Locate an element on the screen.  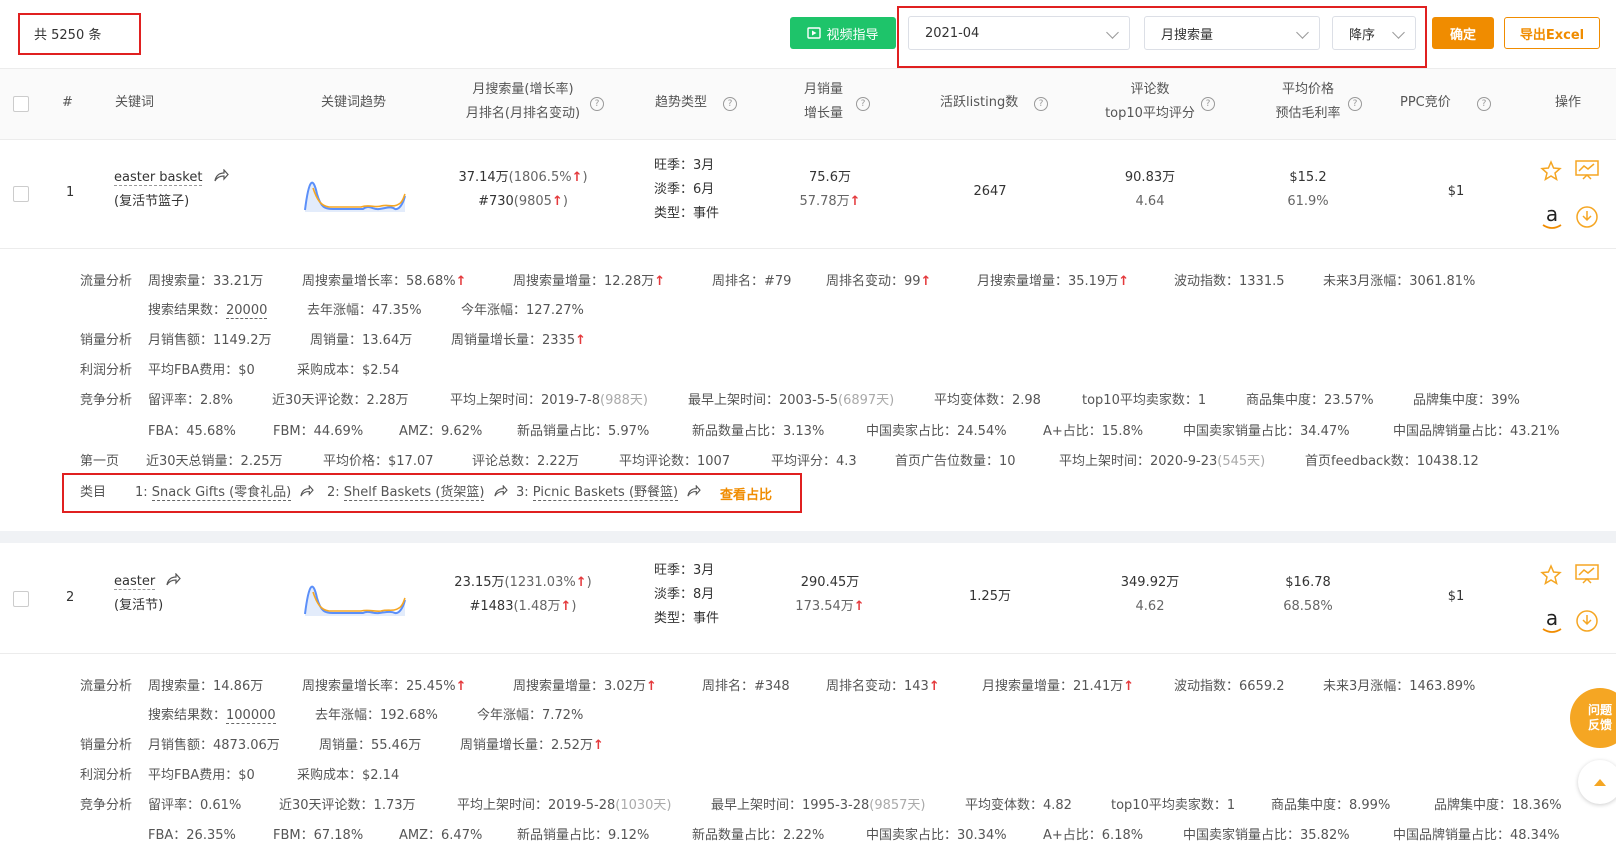
video-guide-button: 视频指导 is located at coordinates (843, 33).